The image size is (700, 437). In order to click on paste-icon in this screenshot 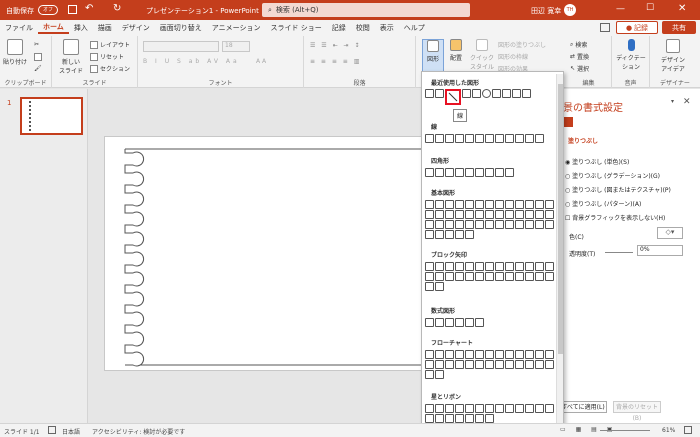, I will do `click(15, 47)`.